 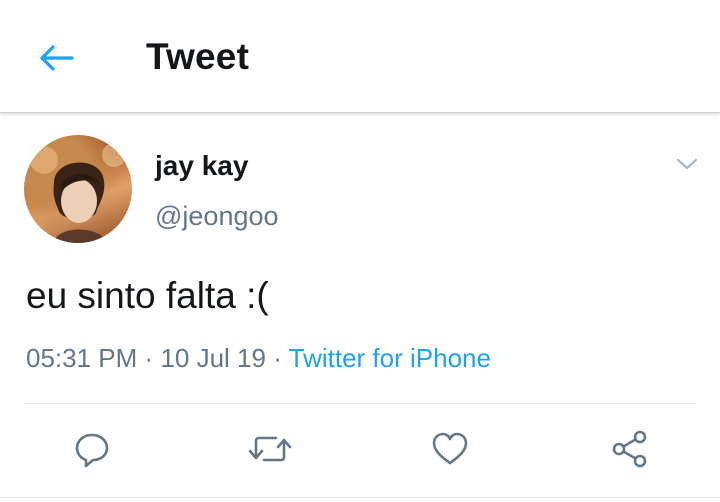 I want to click on page-title: Tweet, so click(x=198, y=56).